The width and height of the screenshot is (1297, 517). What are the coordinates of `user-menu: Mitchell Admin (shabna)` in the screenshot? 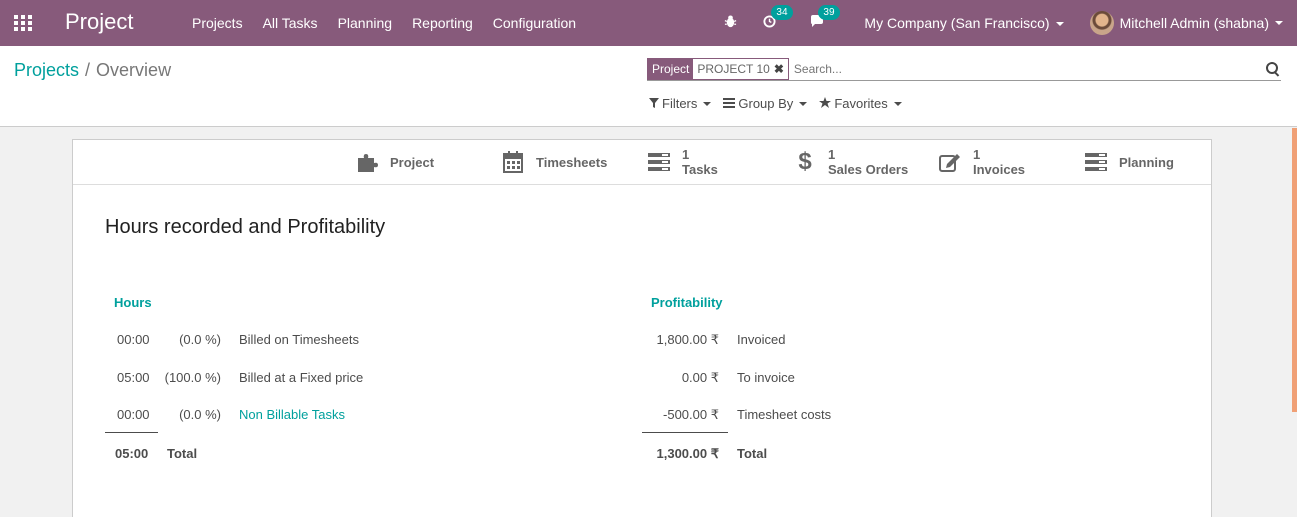 It's located at (1186, 23).